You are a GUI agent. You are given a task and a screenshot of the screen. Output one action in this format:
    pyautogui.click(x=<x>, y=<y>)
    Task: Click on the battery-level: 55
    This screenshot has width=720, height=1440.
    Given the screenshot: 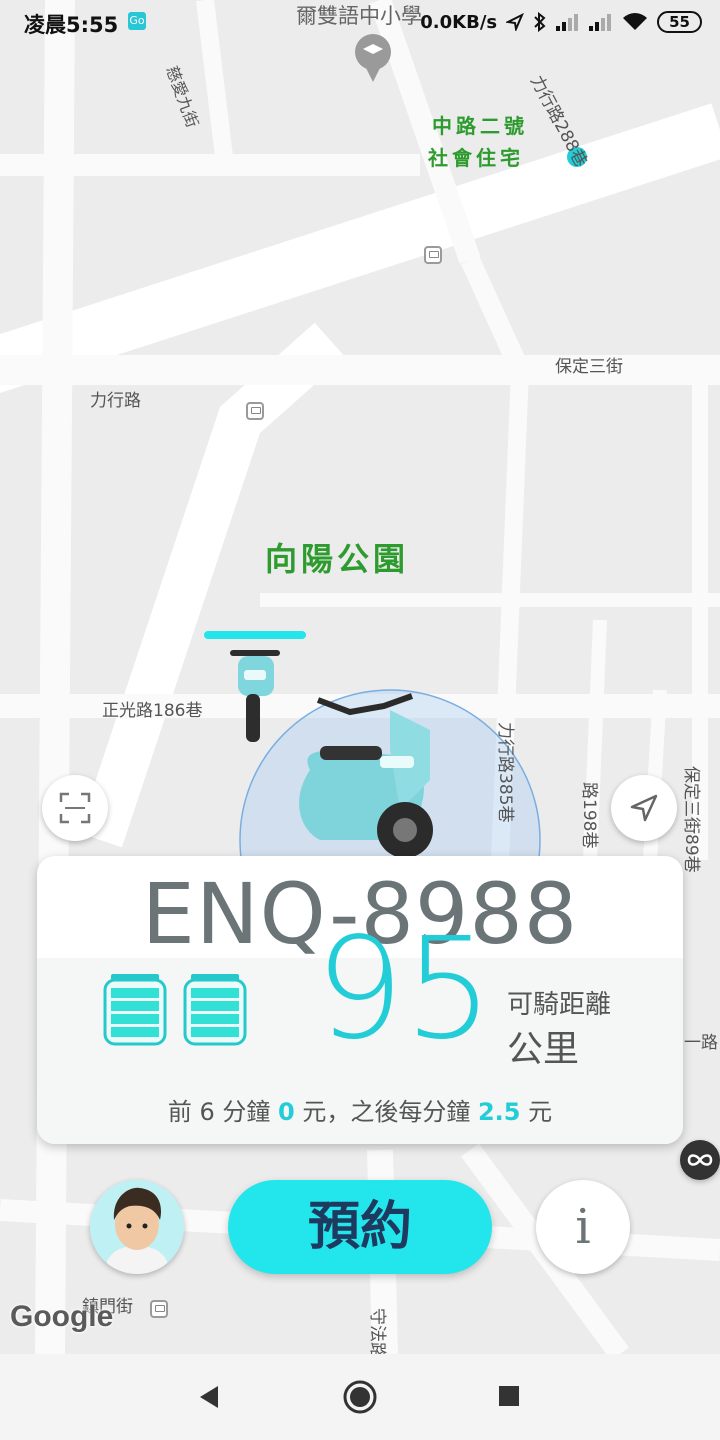 What is the action you would take?
    pyautogui.click(x=679, y=22)
    